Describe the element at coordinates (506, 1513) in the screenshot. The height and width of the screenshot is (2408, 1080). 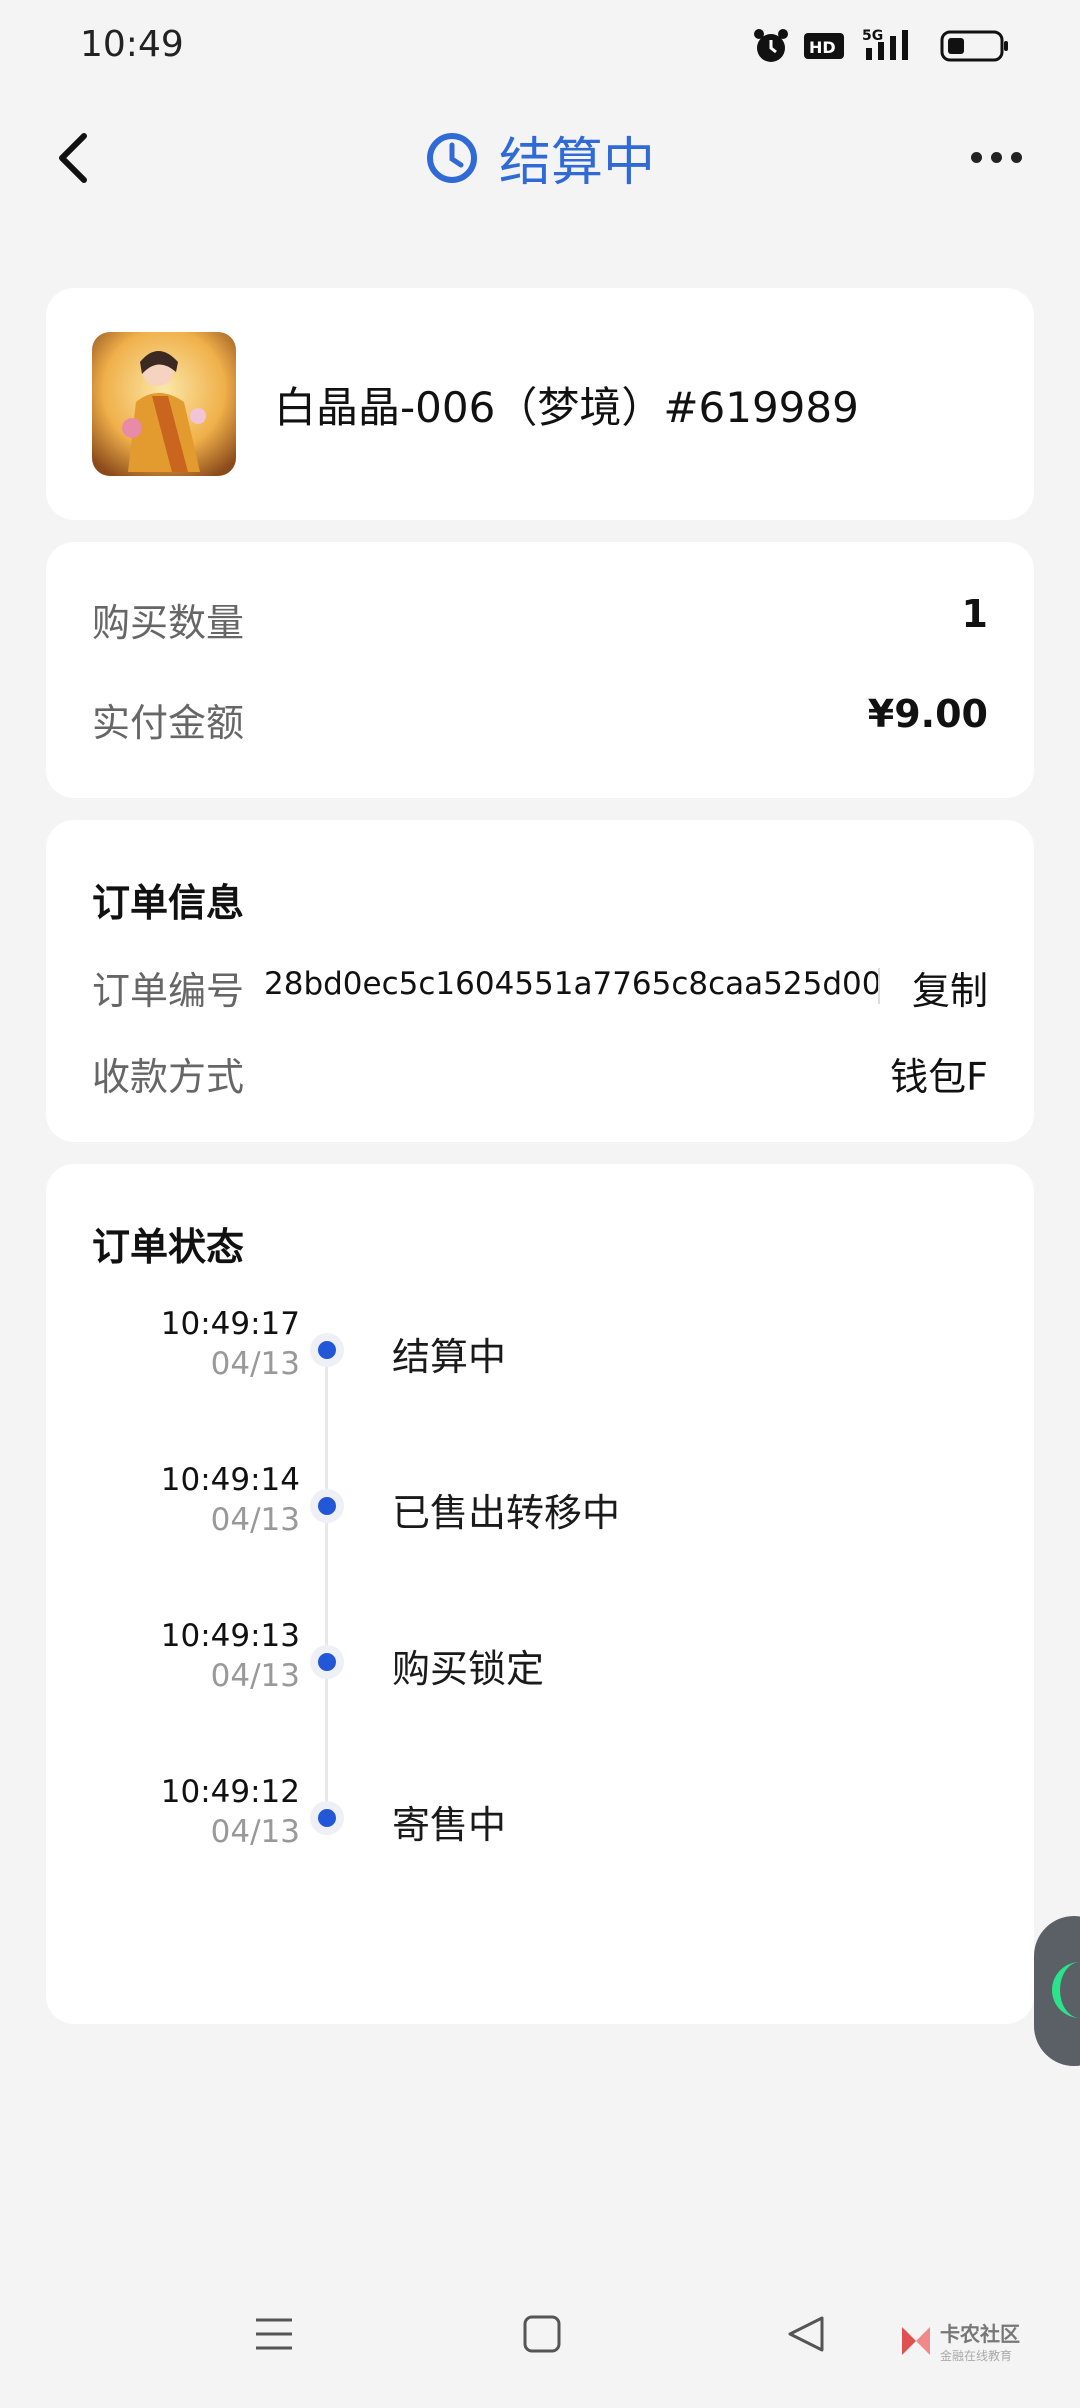
I see `timeline-event: 已售出转移中` at that location.